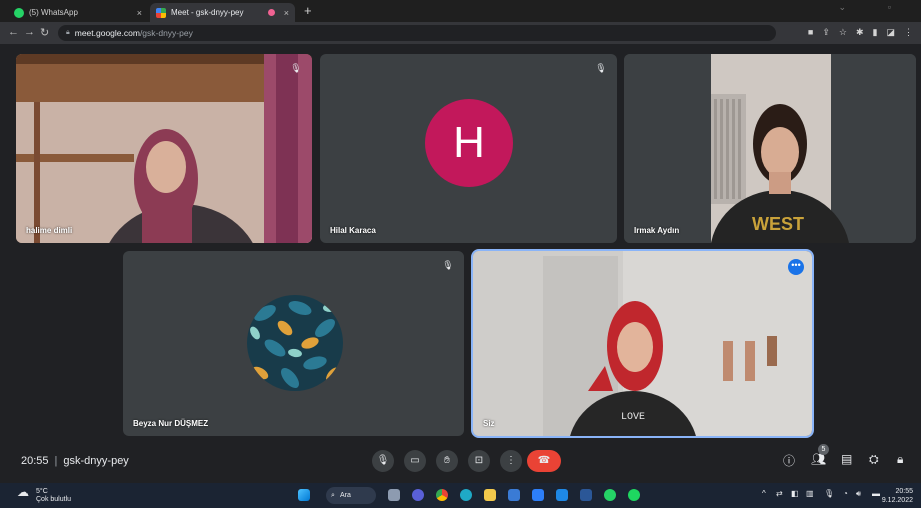 The width and height of the screenshot is (921, 508). I want to click on raise-hand-button: ✋︎, so click(447, 461).